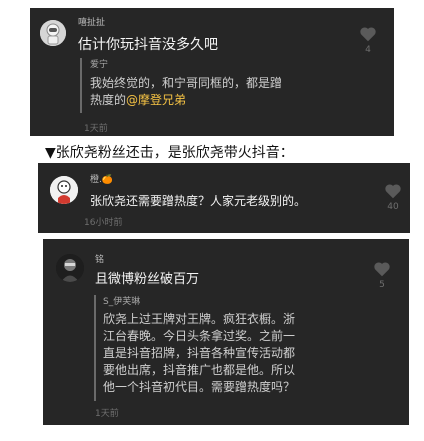 This screenshot has width=424, height=441. I want to click on like-count: 5, so click(382, 285).